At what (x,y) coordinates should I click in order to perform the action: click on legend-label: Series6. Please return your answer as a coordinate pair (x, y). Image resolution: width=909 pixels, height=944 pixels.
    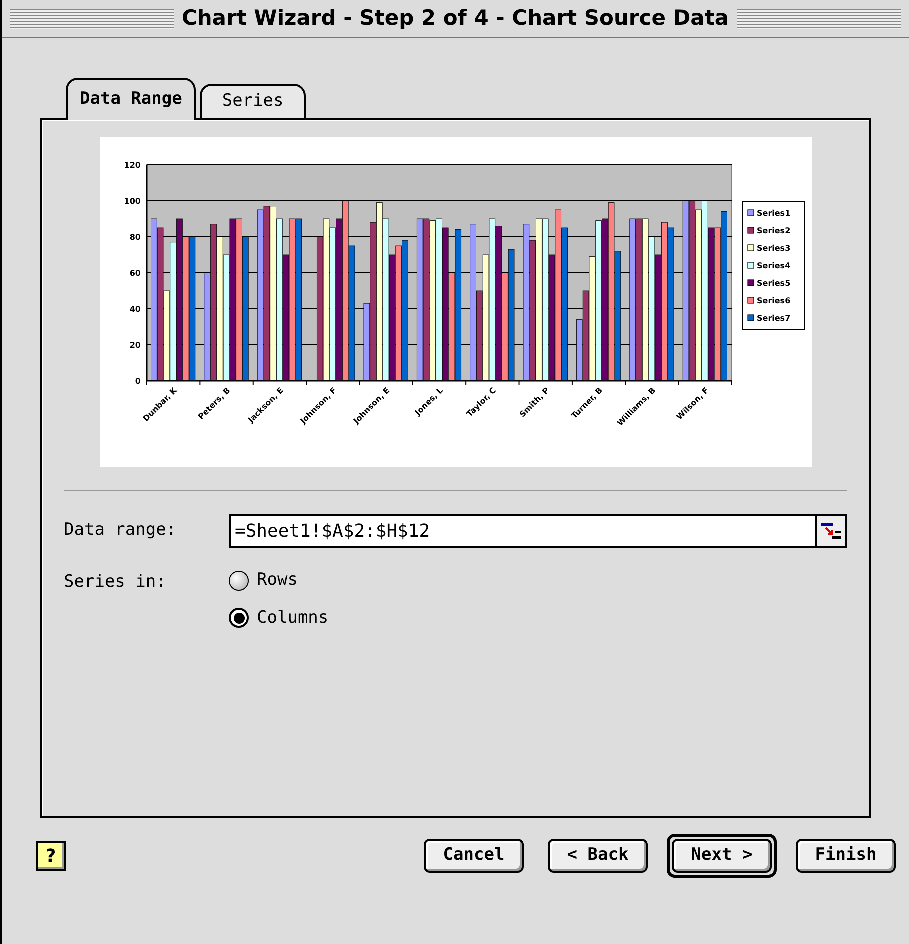
    Looking at the image, I should click on (773, 301).